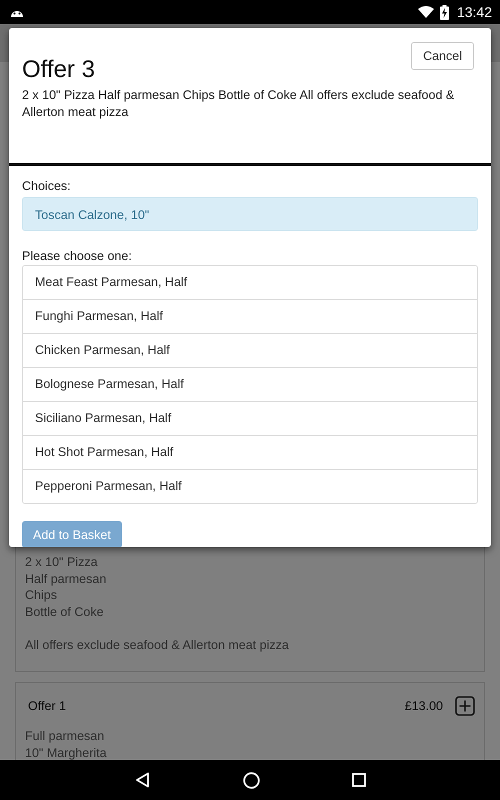  What do you see at coordinates (250, 452) in the screenshot?
I see `option-item: Hot Shot Parmesan, Half` at bounding box center [250, 452].